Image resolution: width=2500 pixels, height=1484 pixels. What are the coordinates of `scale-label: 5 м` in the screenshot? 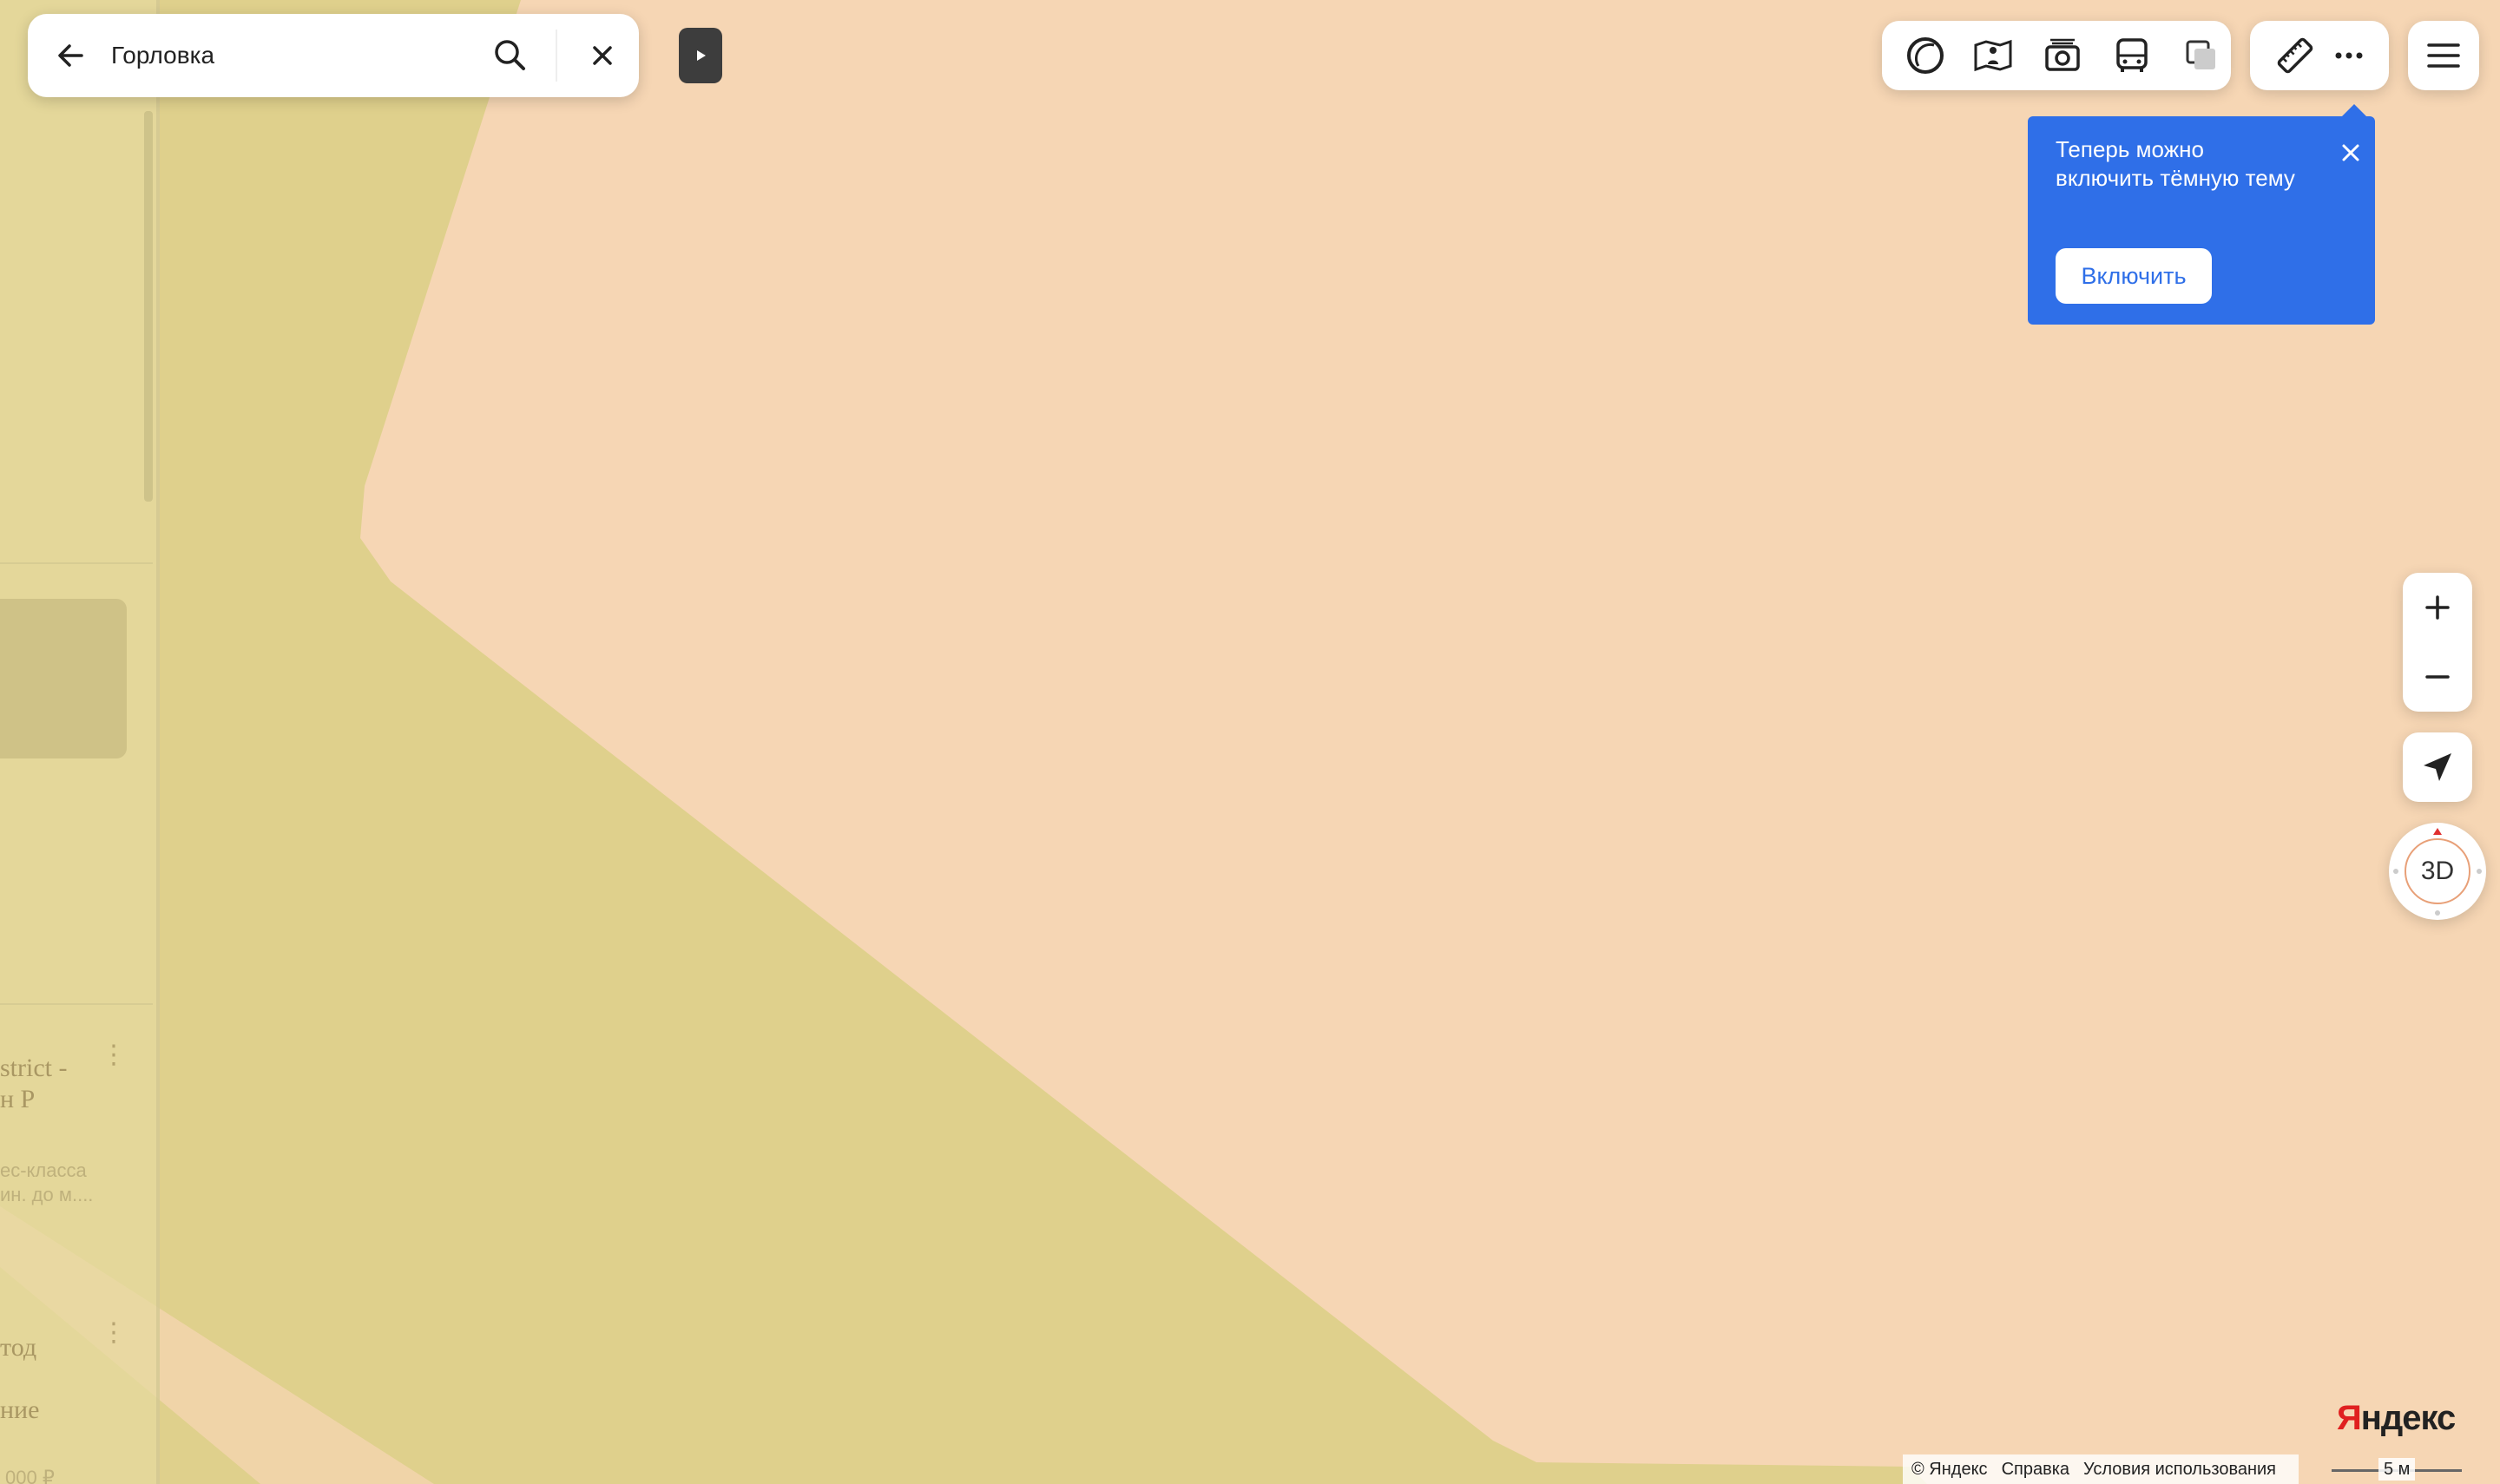 It's located at (2397, 1470).